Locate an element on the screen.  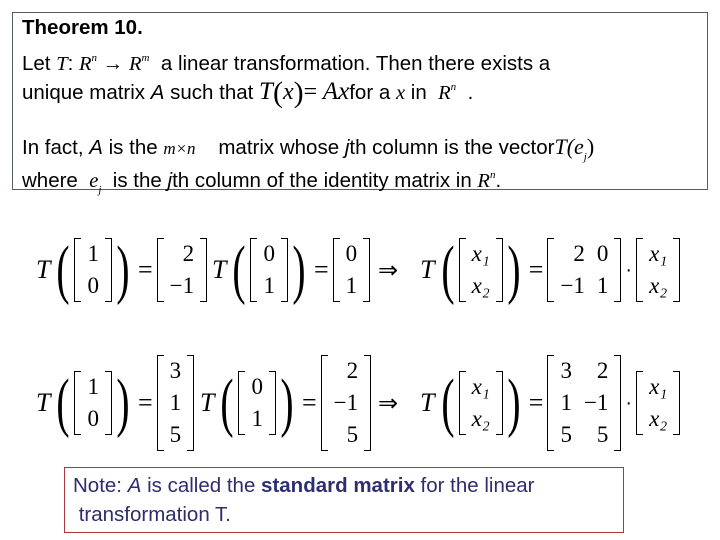
Te1-vector: 2 −1 is located at coordinates (182, 270).